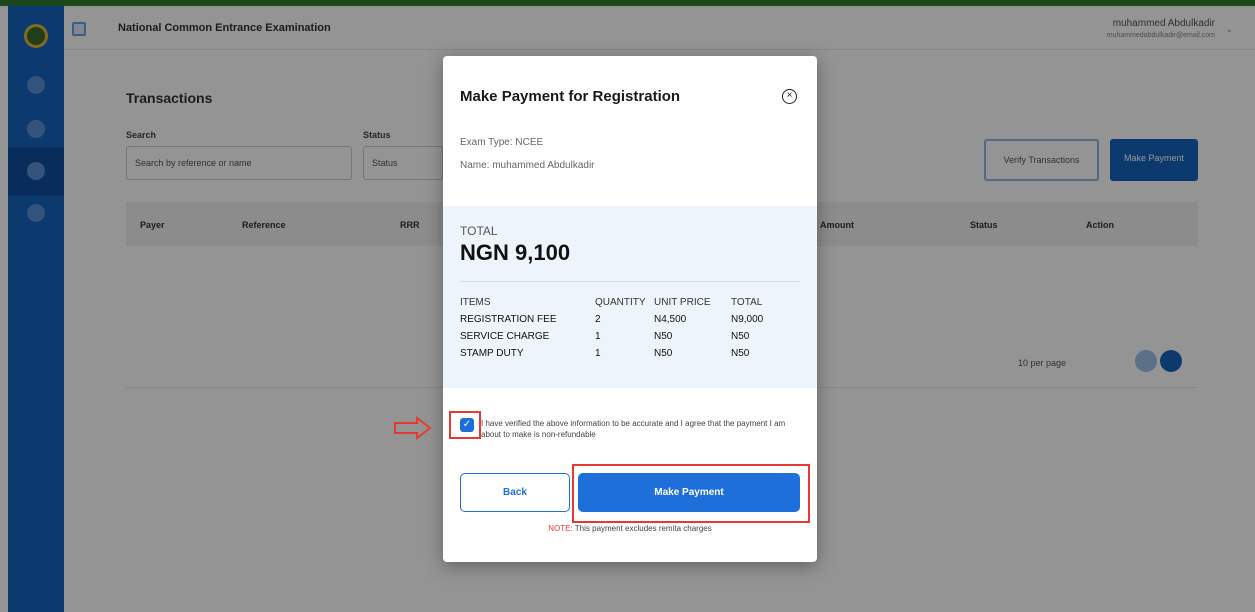 The height and width of the screenshot is (612, 1255). Describe the element at coordinates (620, 302) in the screenshot. I see `quantity-header: QUANTITY` at that location.